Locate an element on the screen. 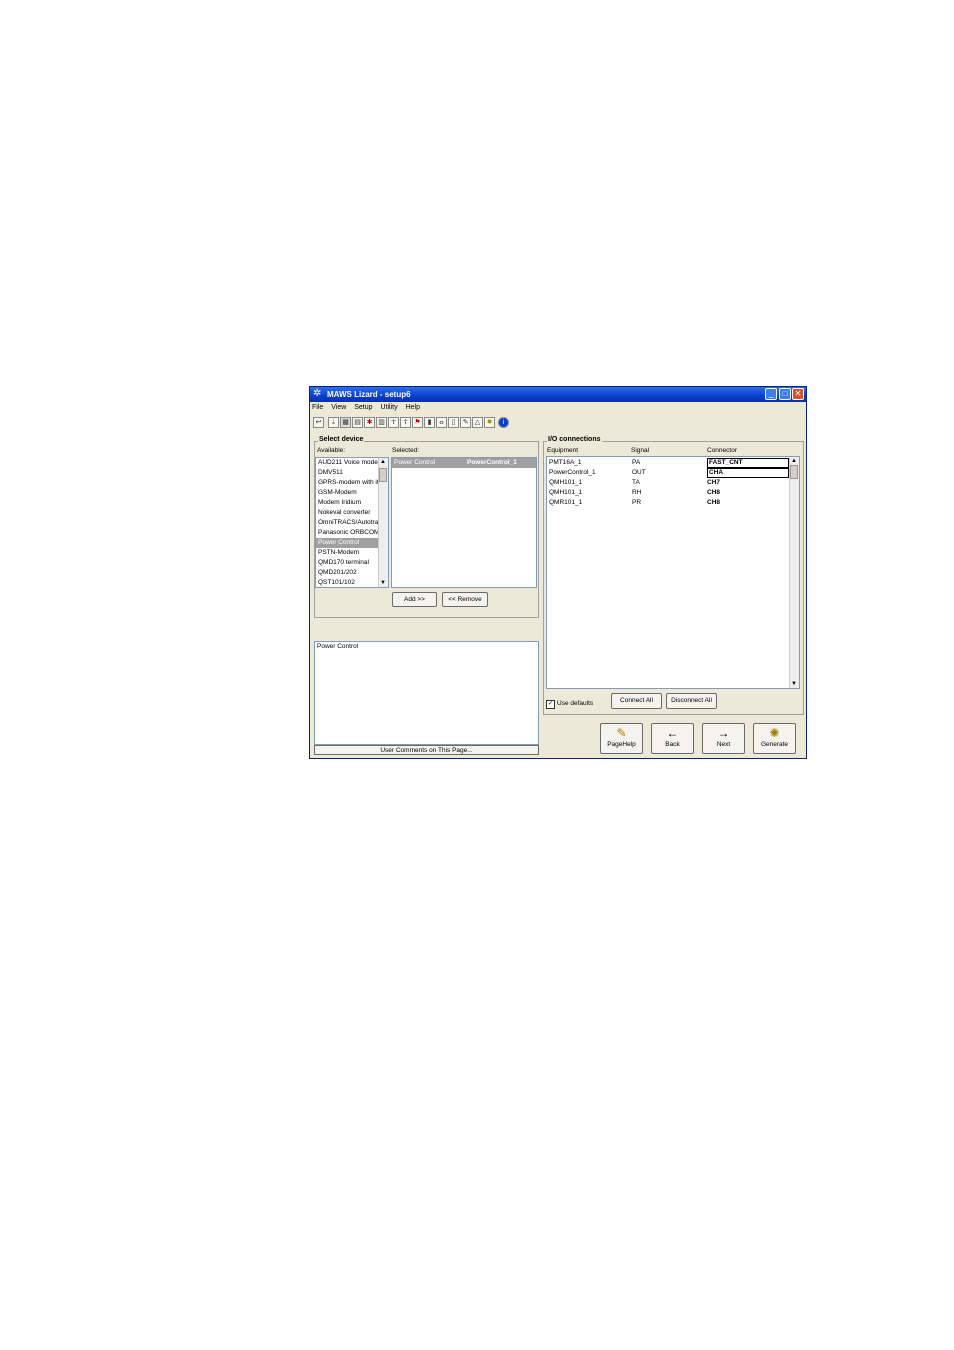 This screenshot has height=1350, width=954. use-defaults-label: Use defaults is located at coordinates (575, 703).